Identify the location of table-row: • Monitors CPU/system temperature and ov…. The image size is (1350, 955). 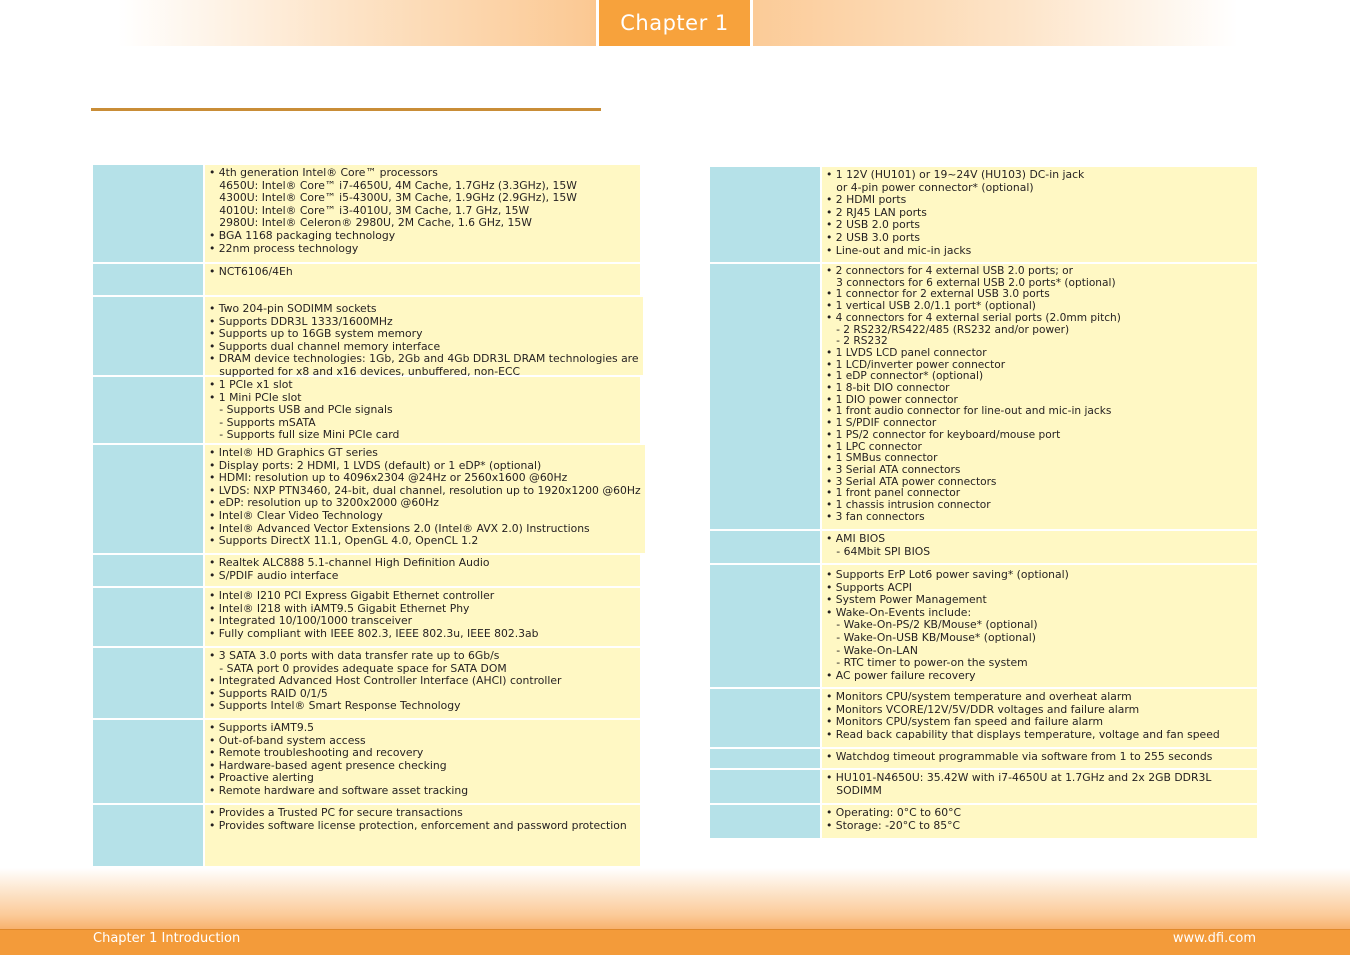
(983, 719).